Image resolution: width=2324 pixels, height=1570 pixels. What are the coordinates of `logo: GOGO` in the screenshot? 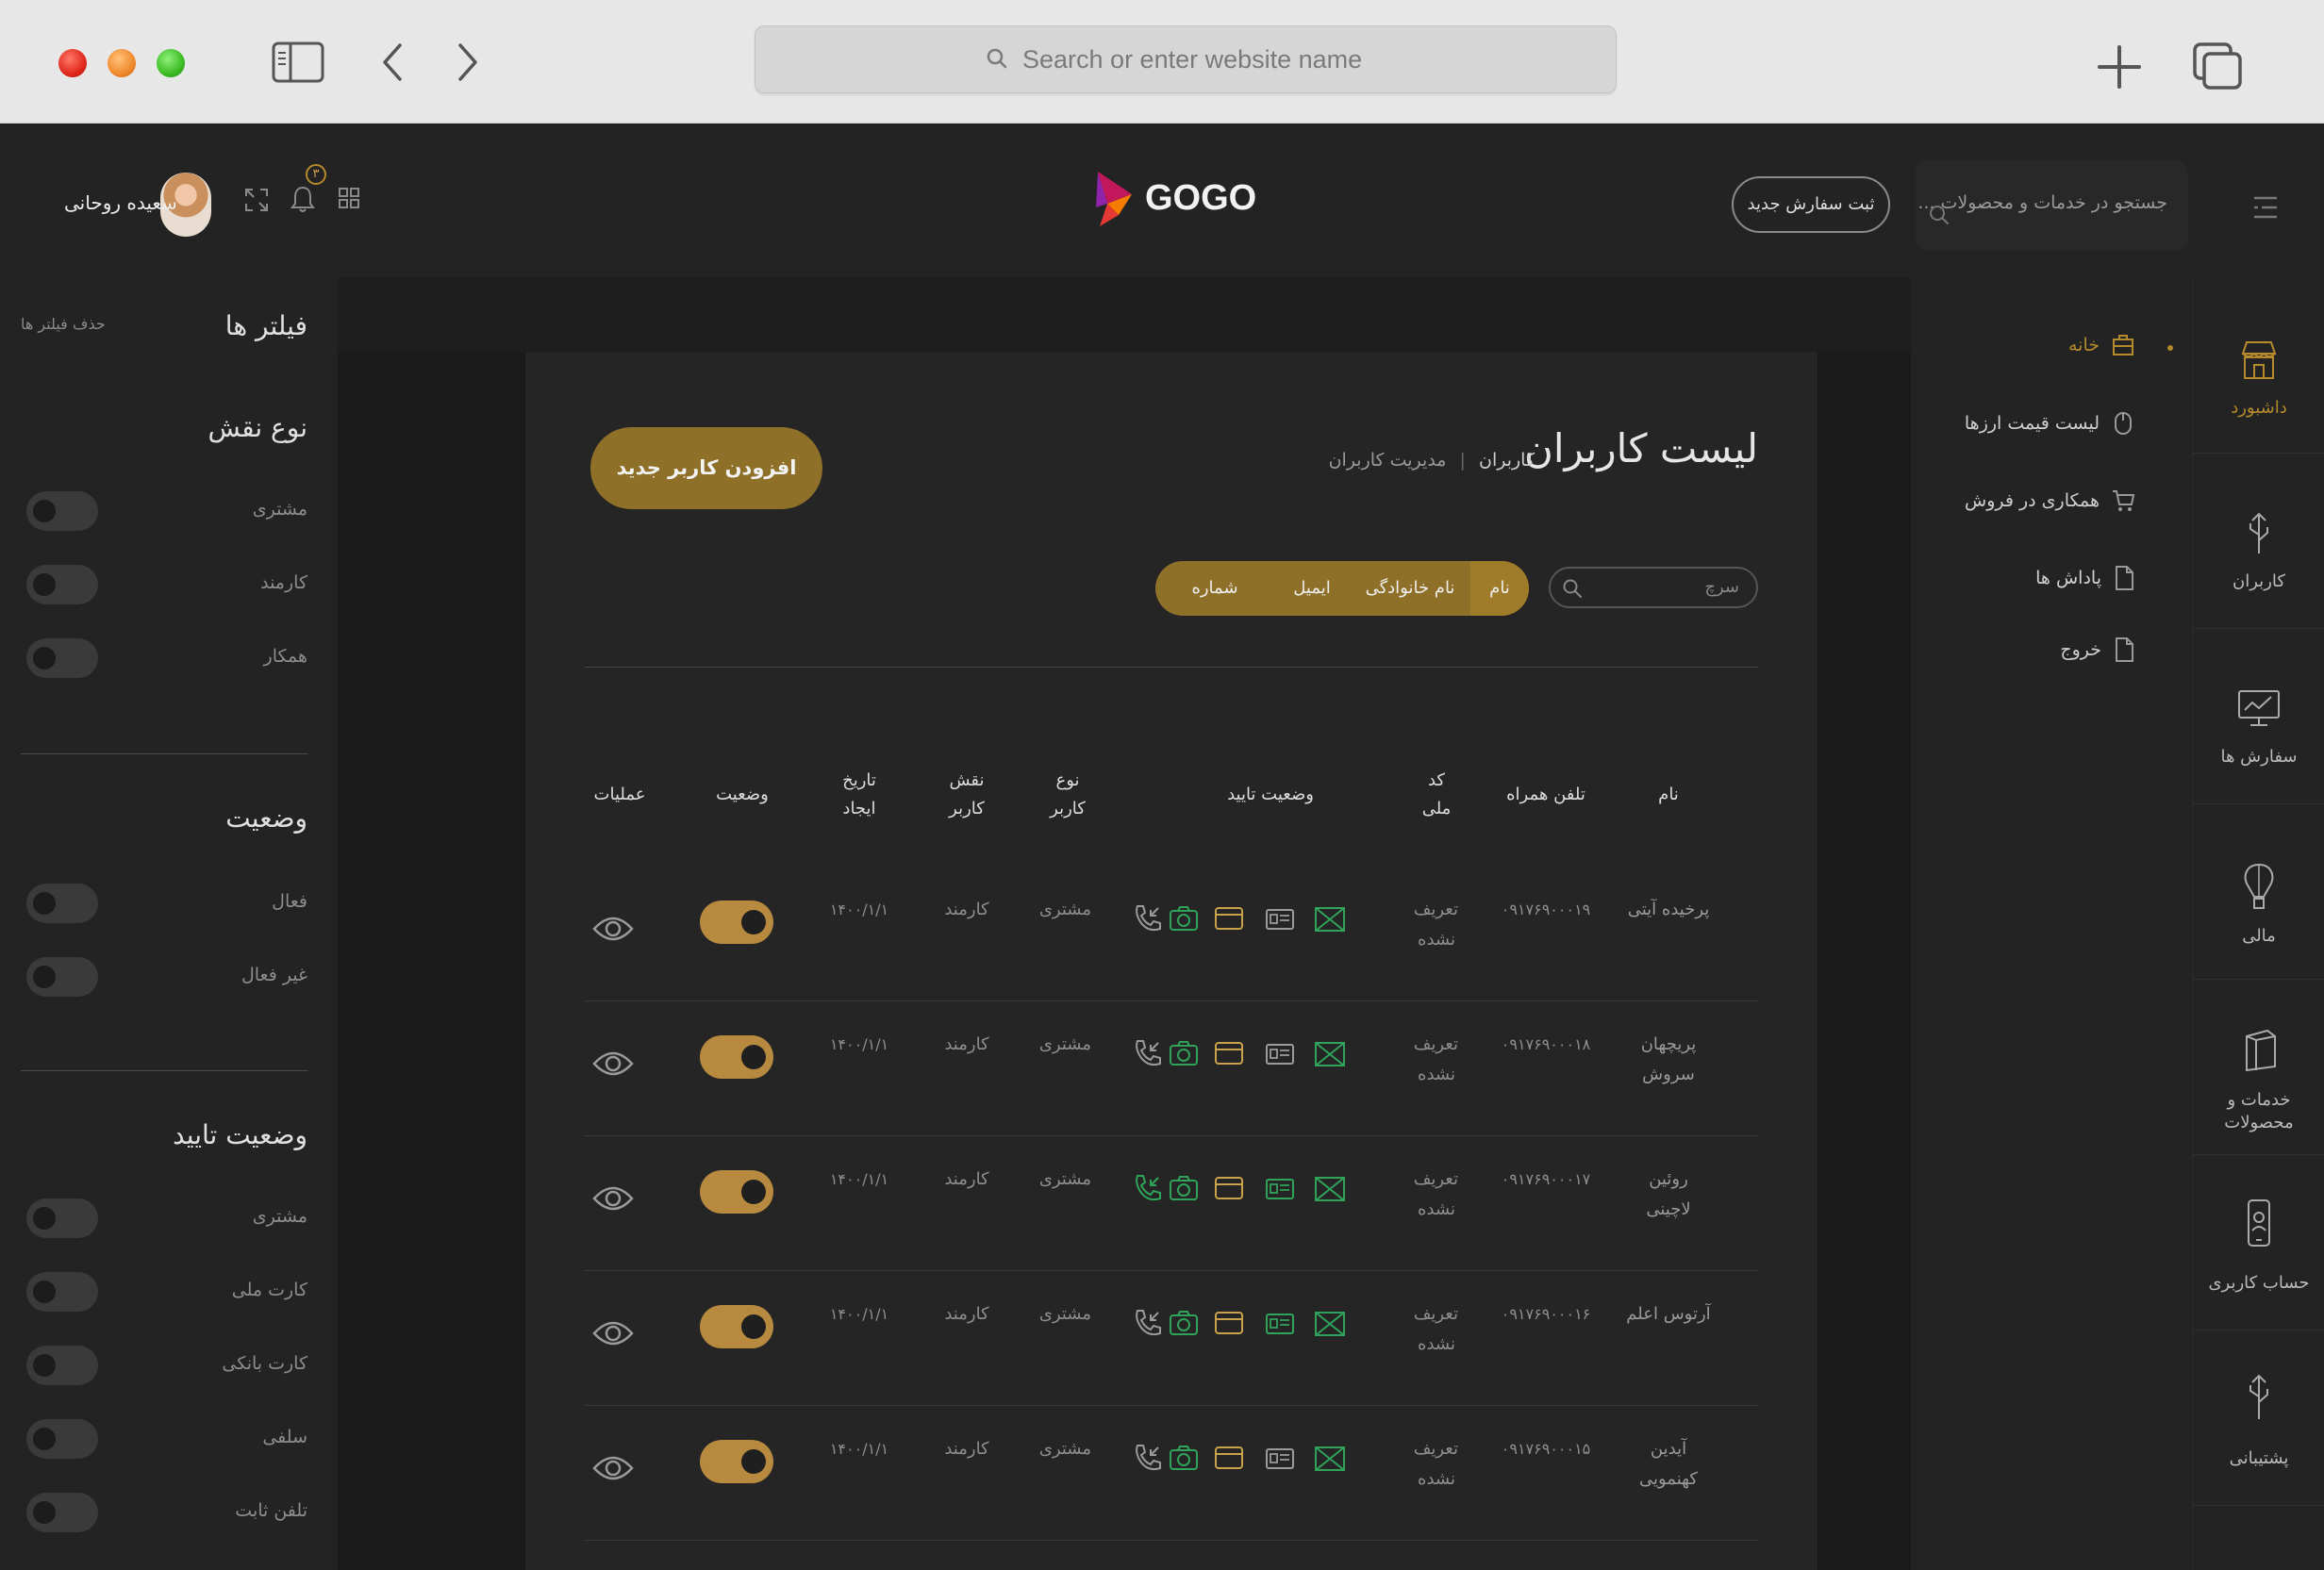 It's located at (1175, 200).